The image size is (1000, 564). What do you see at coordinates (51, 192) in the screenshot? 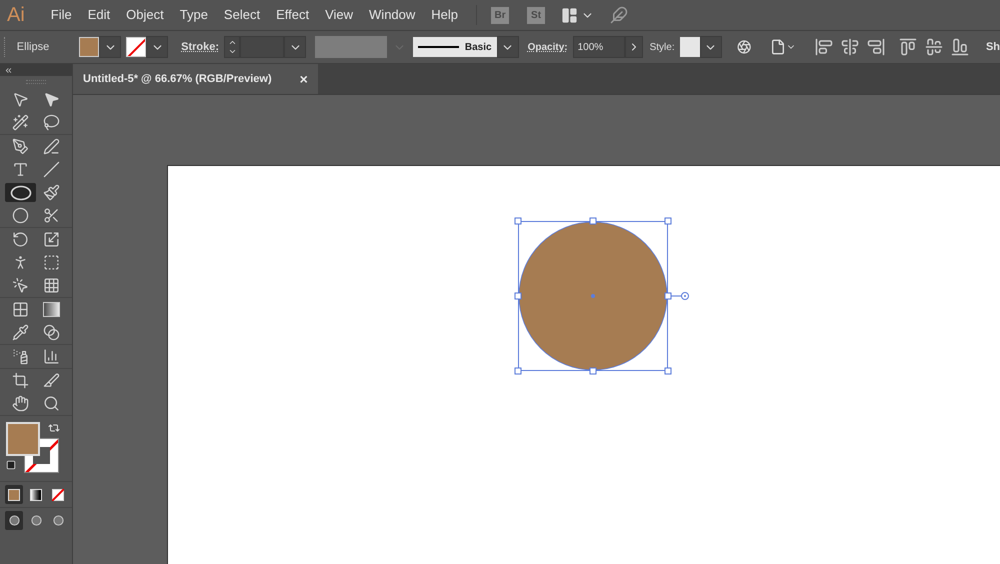
I see `paintbrush-icon` at bounding box center [51, 192].